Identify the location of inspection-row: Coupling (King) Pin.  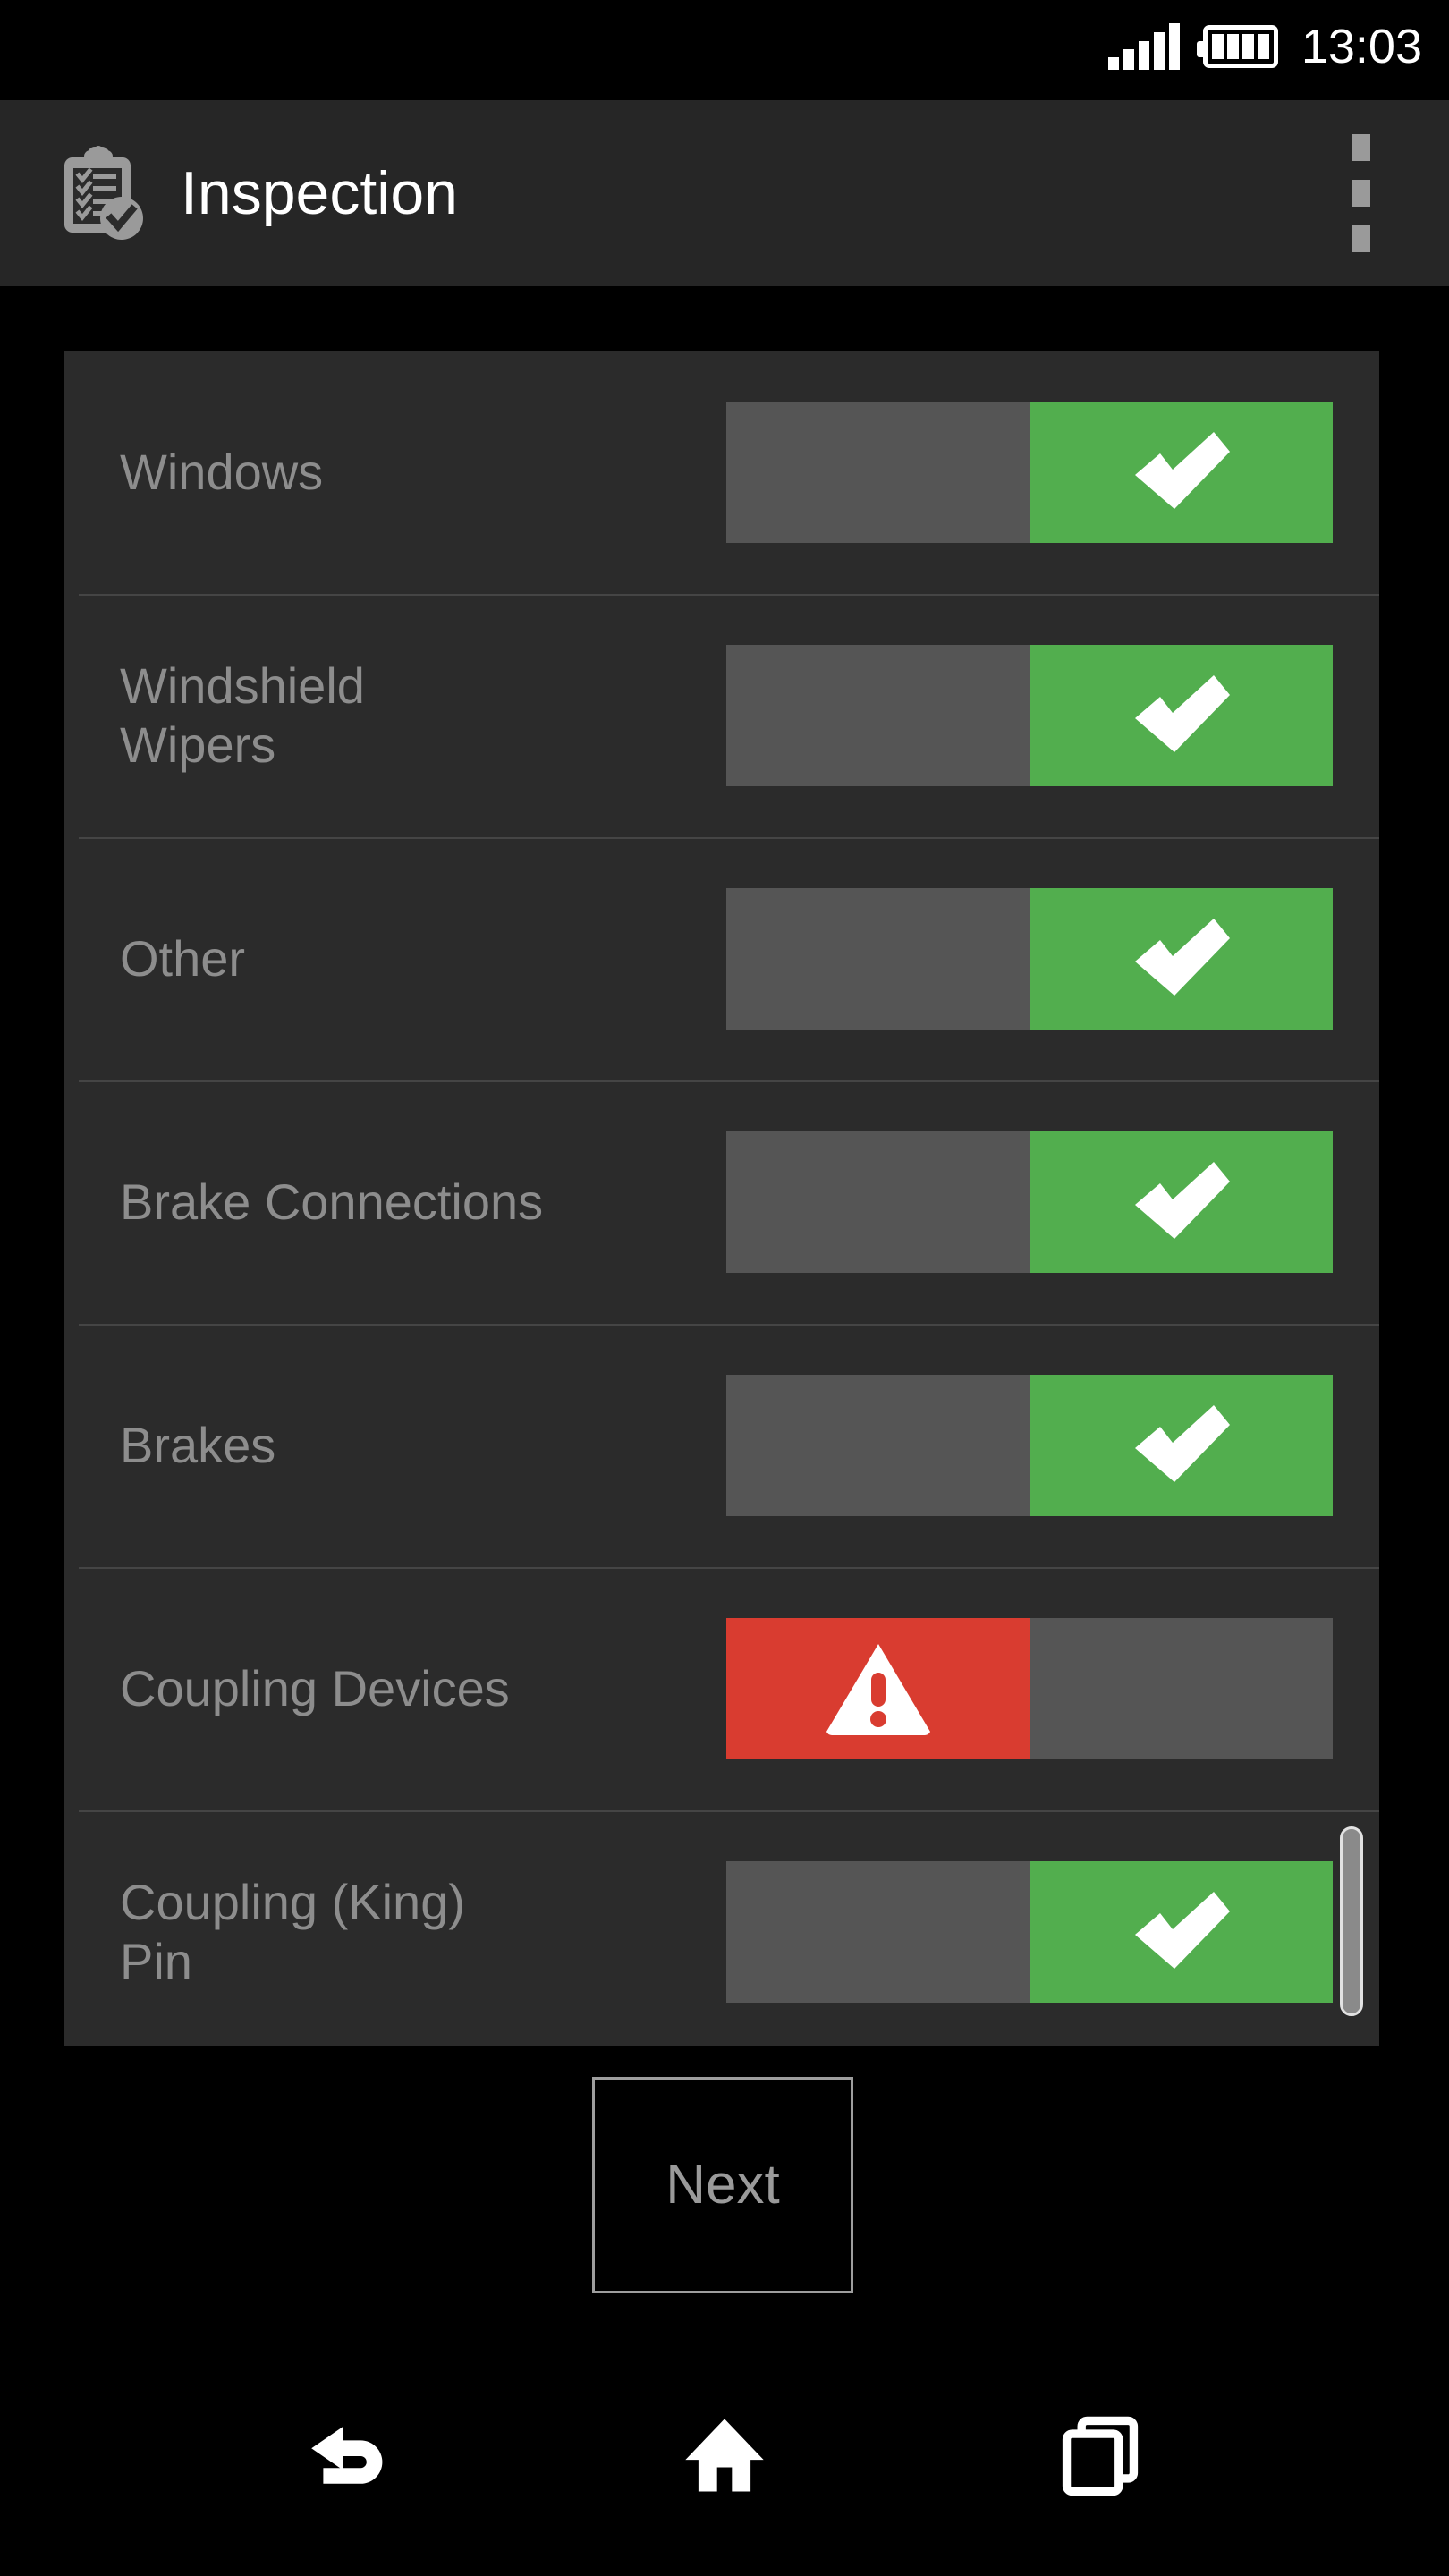
(721, 1928).